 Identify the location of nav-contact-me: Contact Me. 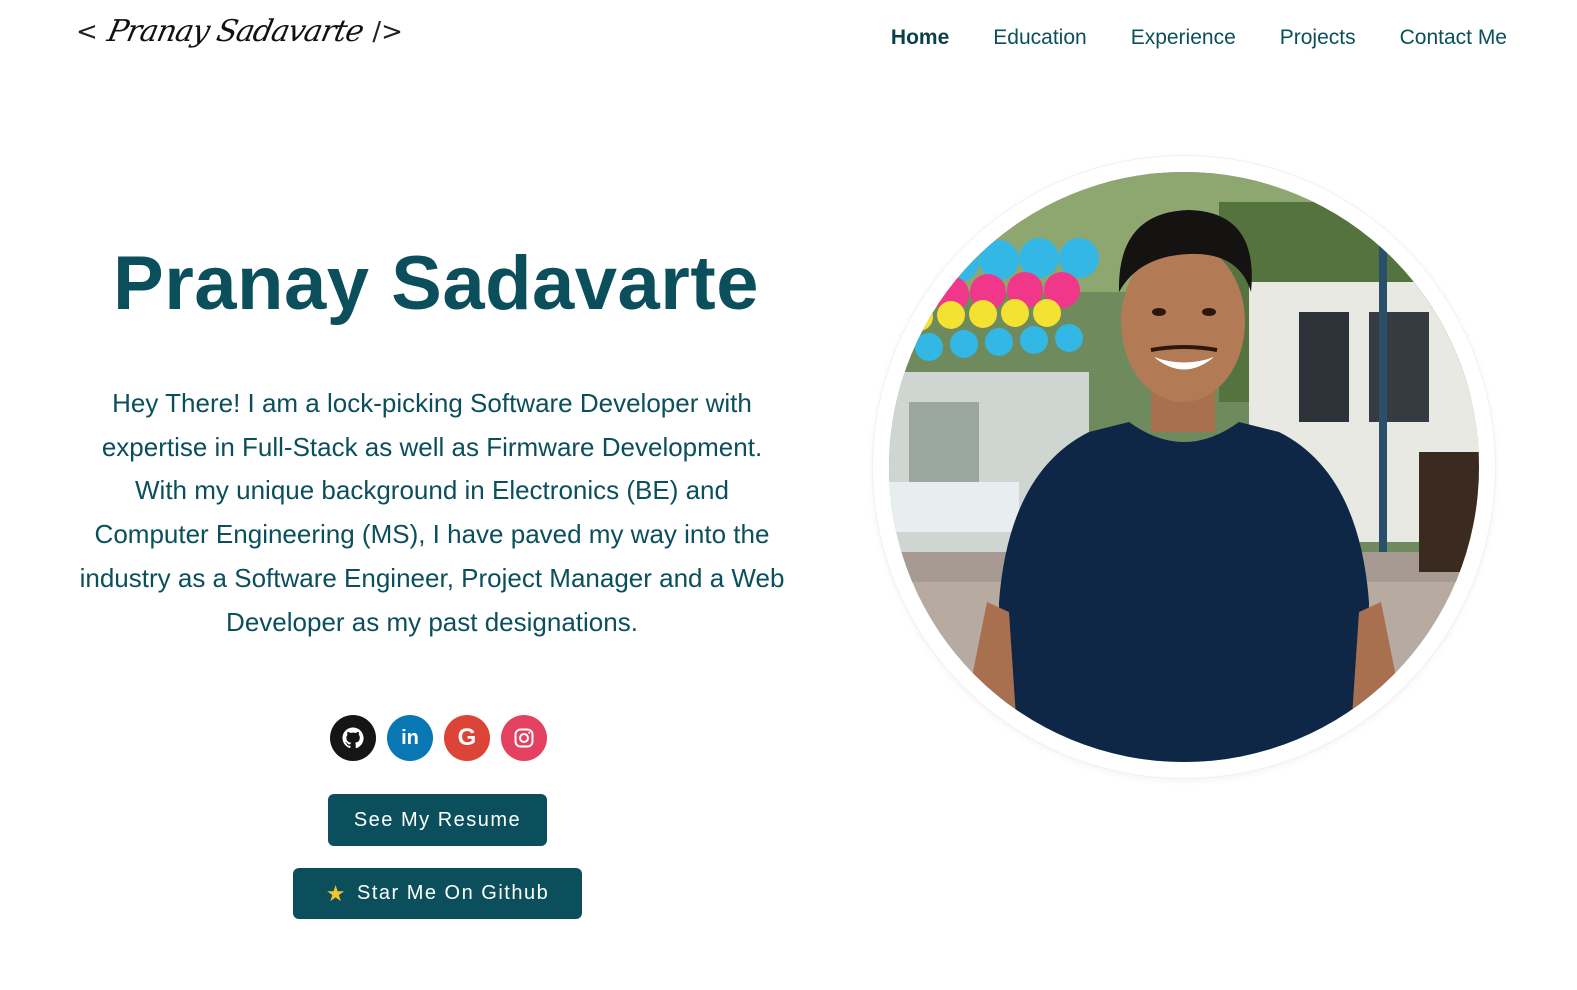
(1453, 38).